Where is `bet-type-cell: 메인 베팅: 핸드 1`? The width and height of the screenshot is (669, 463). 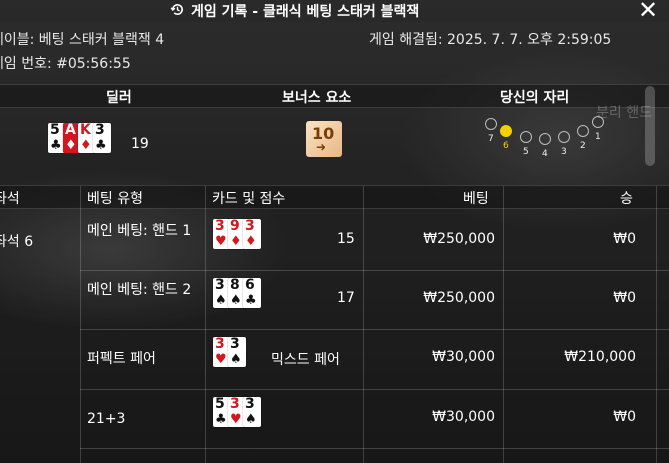 bet-type-cell: 메인 베팅: 핸드 1 is located at coordinates (139, 230).